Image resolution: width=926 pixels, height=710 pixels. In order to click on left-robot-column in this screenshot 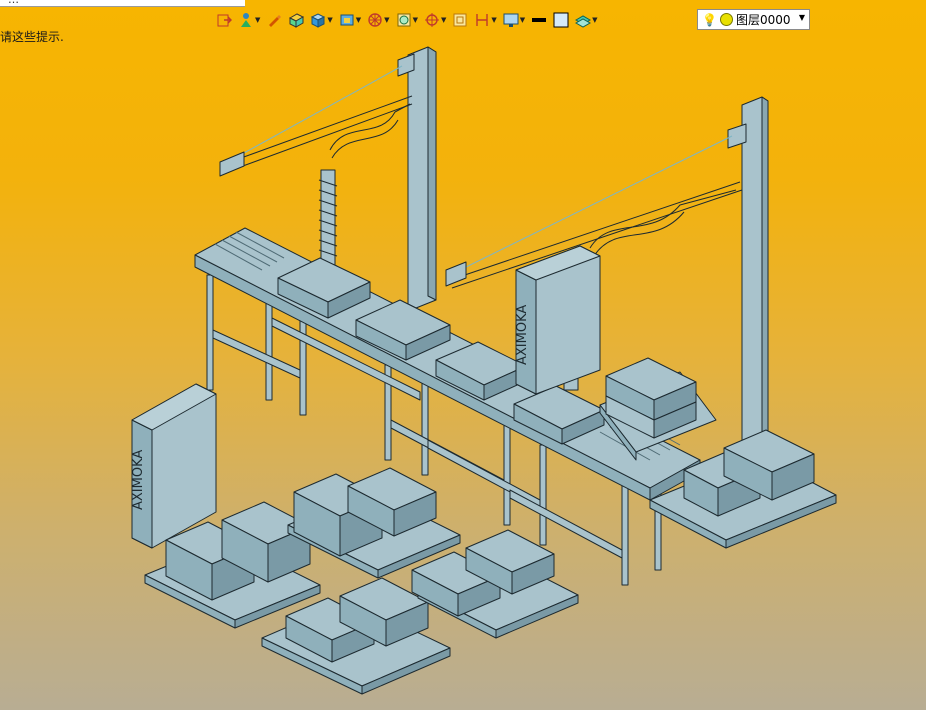, I will do `click(417, 177)`.